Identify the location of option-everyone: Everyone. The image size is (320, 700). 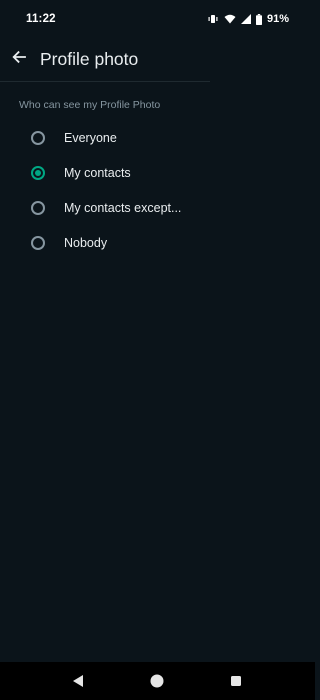
(157, 137).